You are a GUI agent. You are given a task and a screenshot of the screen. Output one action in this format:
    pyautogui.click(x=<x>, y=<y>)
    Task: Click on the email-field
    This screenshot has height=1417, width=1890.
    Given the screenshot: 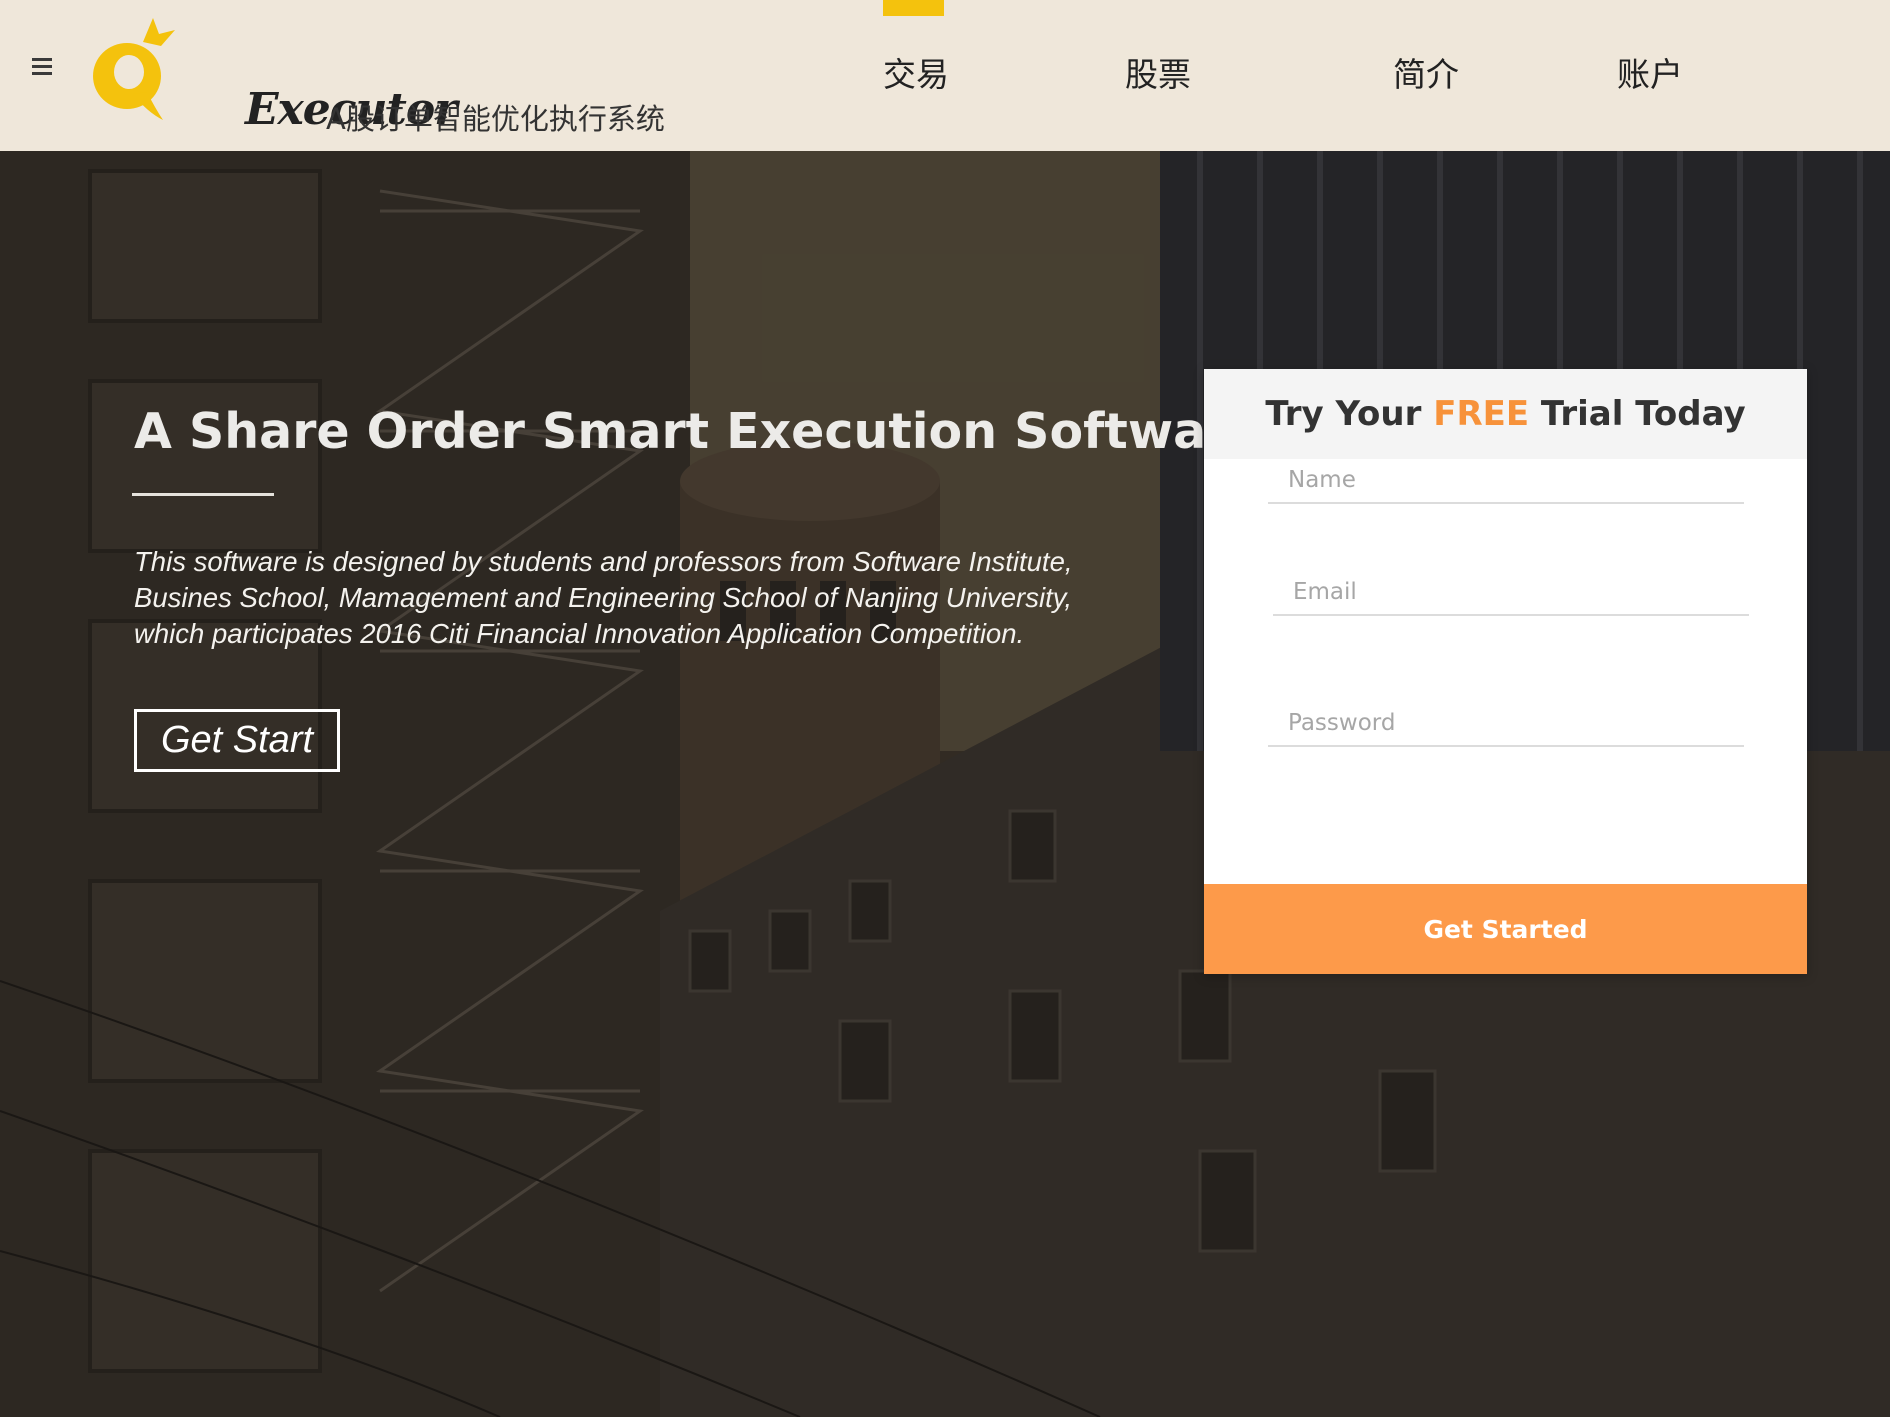 What is the action you would take?
    pyautogui.click(x=1511, y=593)
    